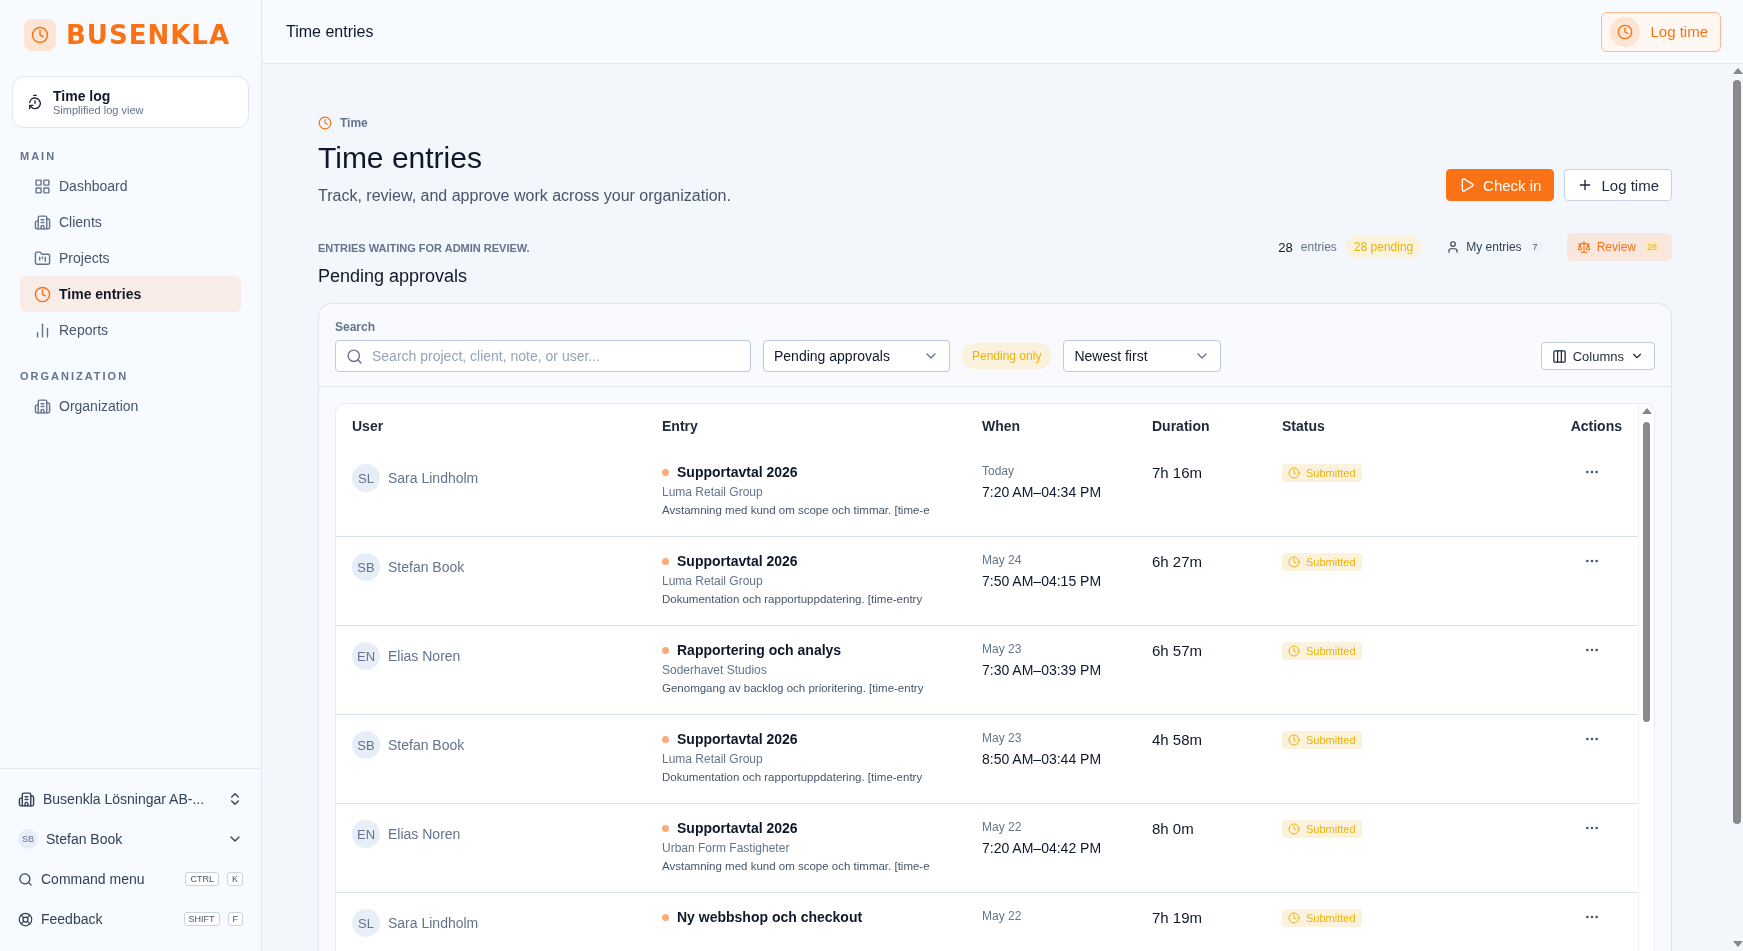 This screenshot has width=1743, height=951. What do you see at coordinates (130, 330) in the screenshot?
I see `sidebar-item: Reports` at bounding box center [130, 330].